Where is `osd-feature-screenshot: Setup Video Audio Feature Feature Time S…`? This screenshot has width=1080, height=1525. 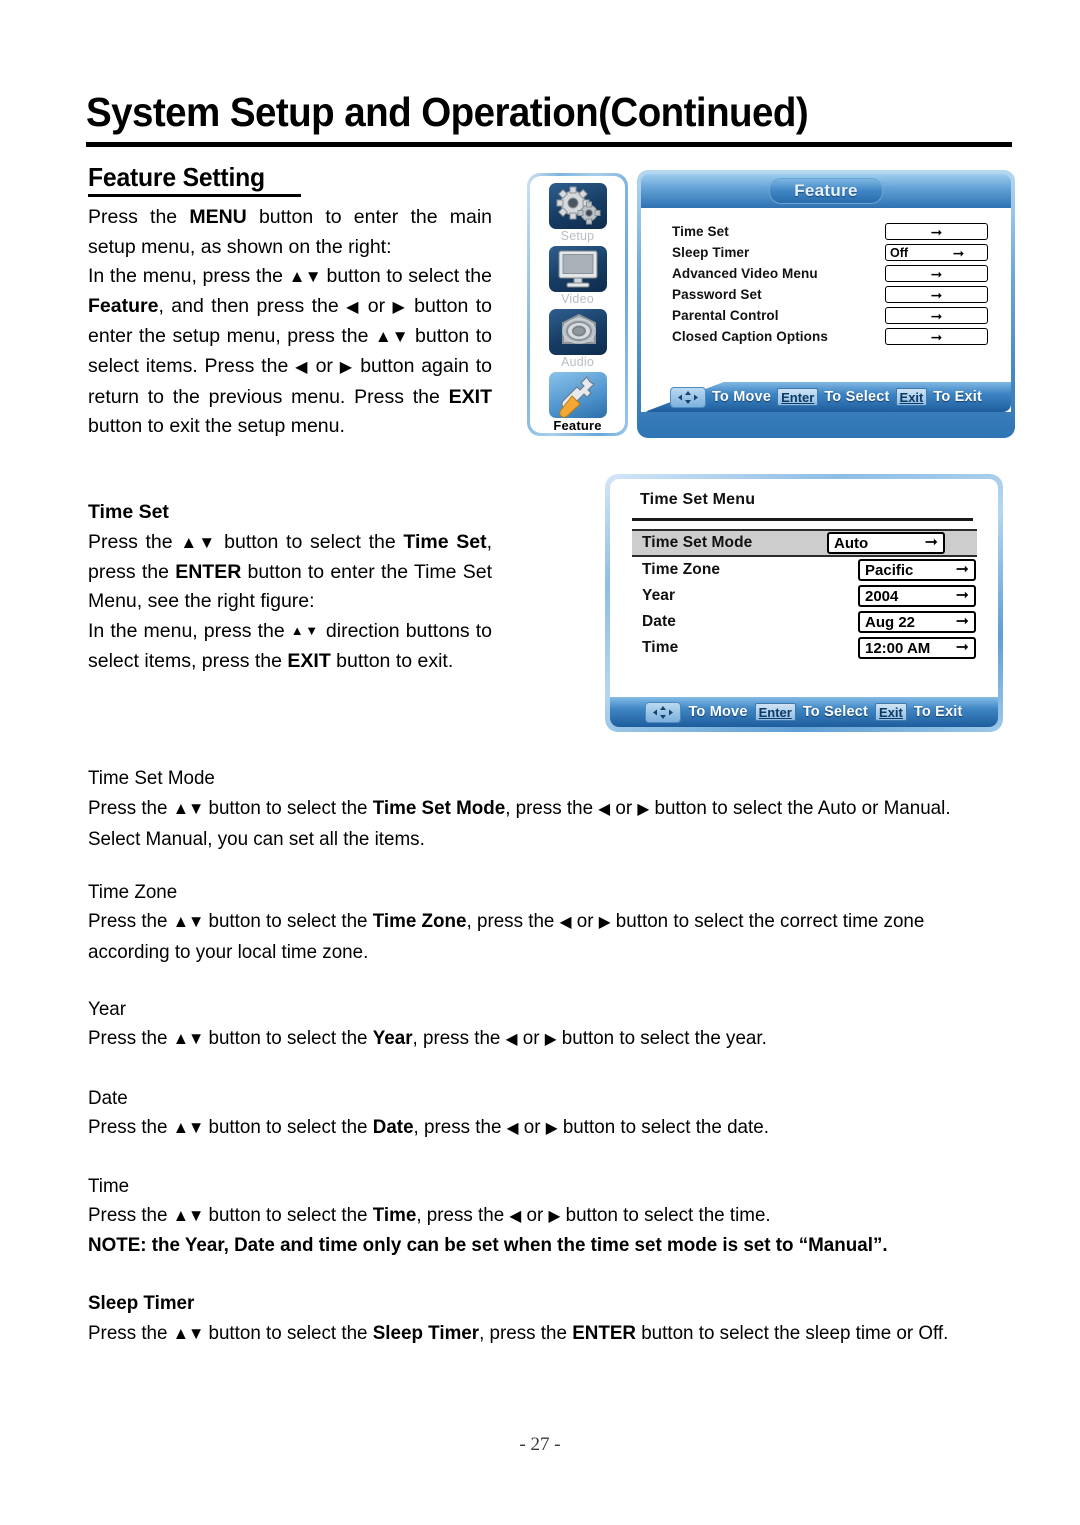
osd-feature-screenshot: Setup Video Audio Feature Feature Time S… is located at coordinates (771, 304).